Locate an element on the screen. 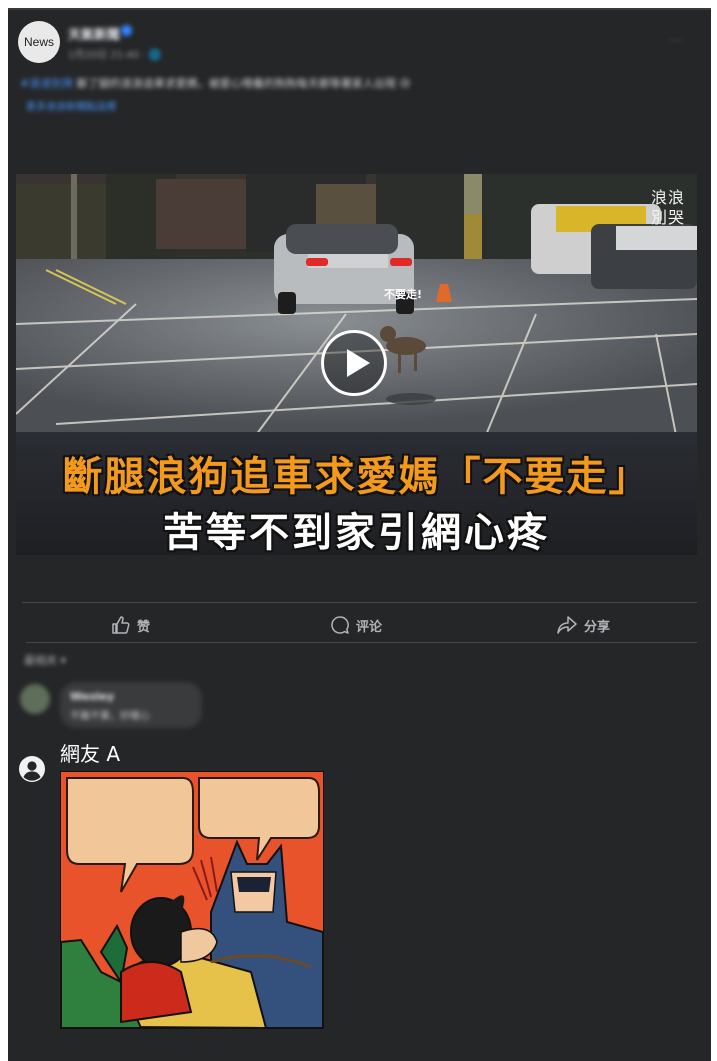  play-icon is located at coordinates (358, 363).